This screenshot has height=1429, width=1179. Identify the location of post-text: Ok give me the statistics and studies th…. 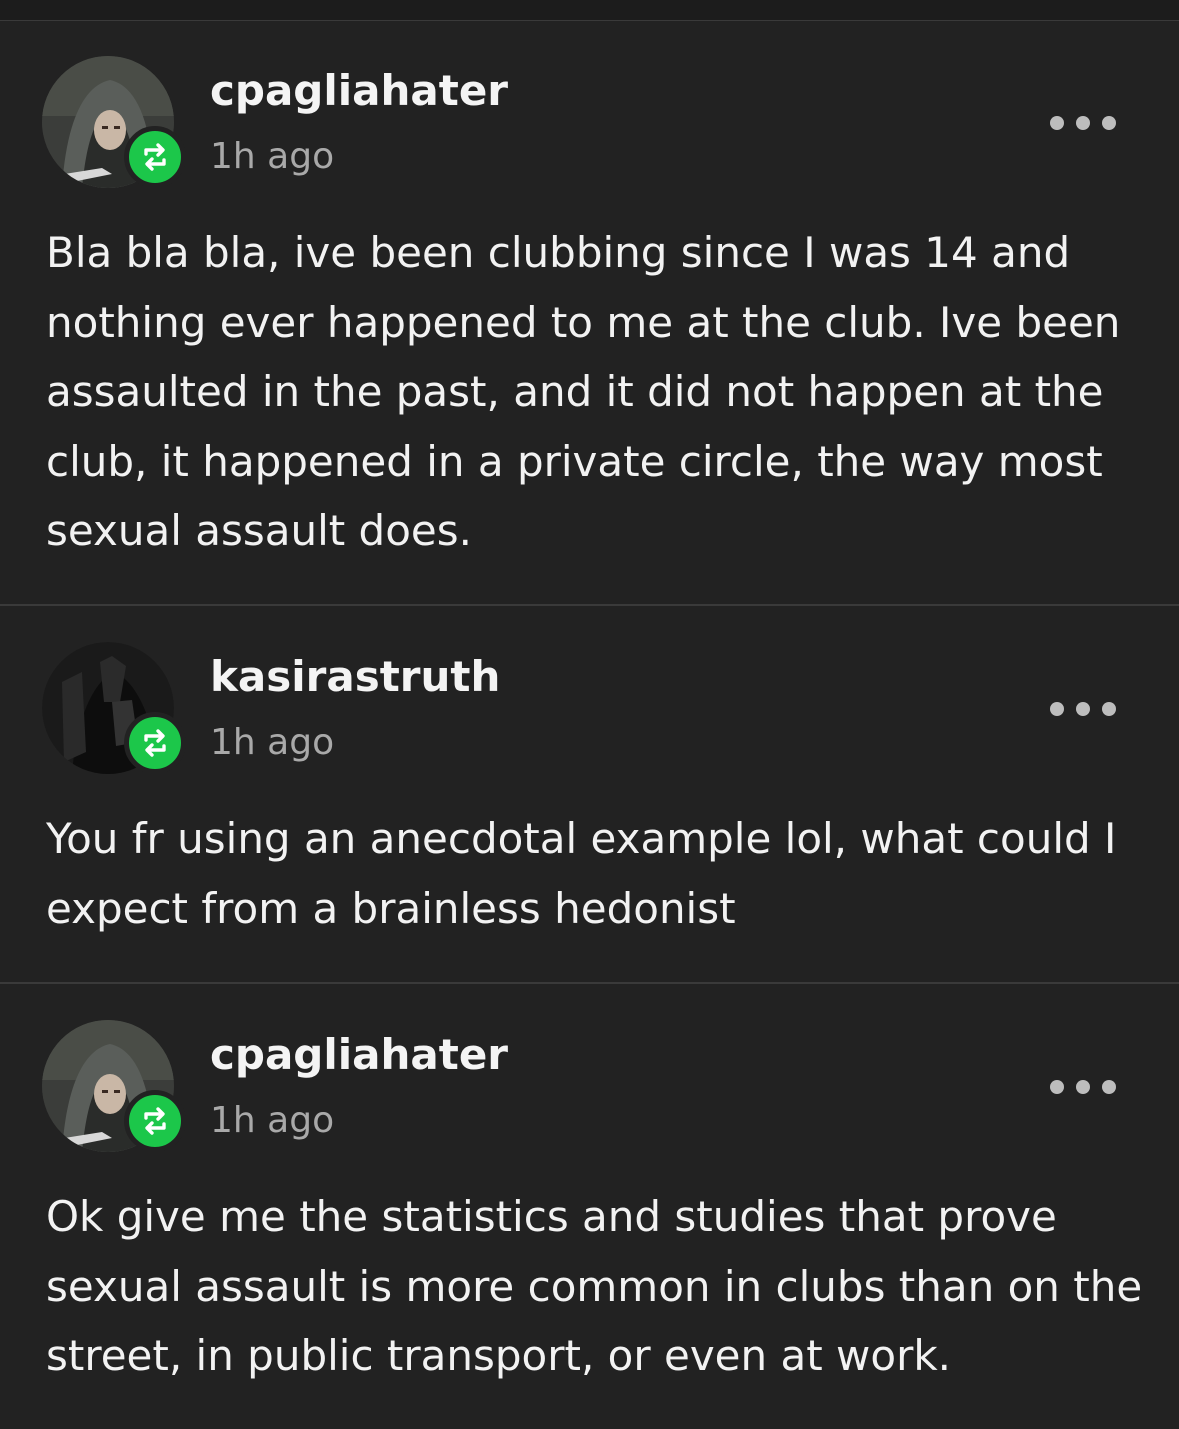
(594, 1286).